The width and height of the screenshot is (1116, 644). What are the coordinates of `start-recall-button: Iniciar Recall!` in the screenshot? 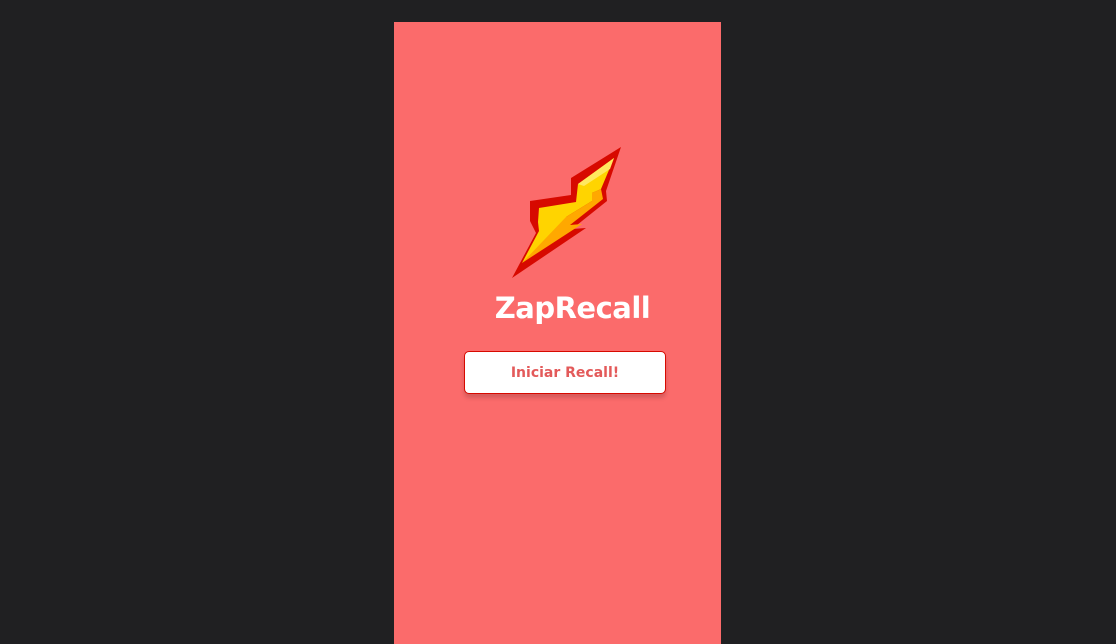 It's located at (565, 372).